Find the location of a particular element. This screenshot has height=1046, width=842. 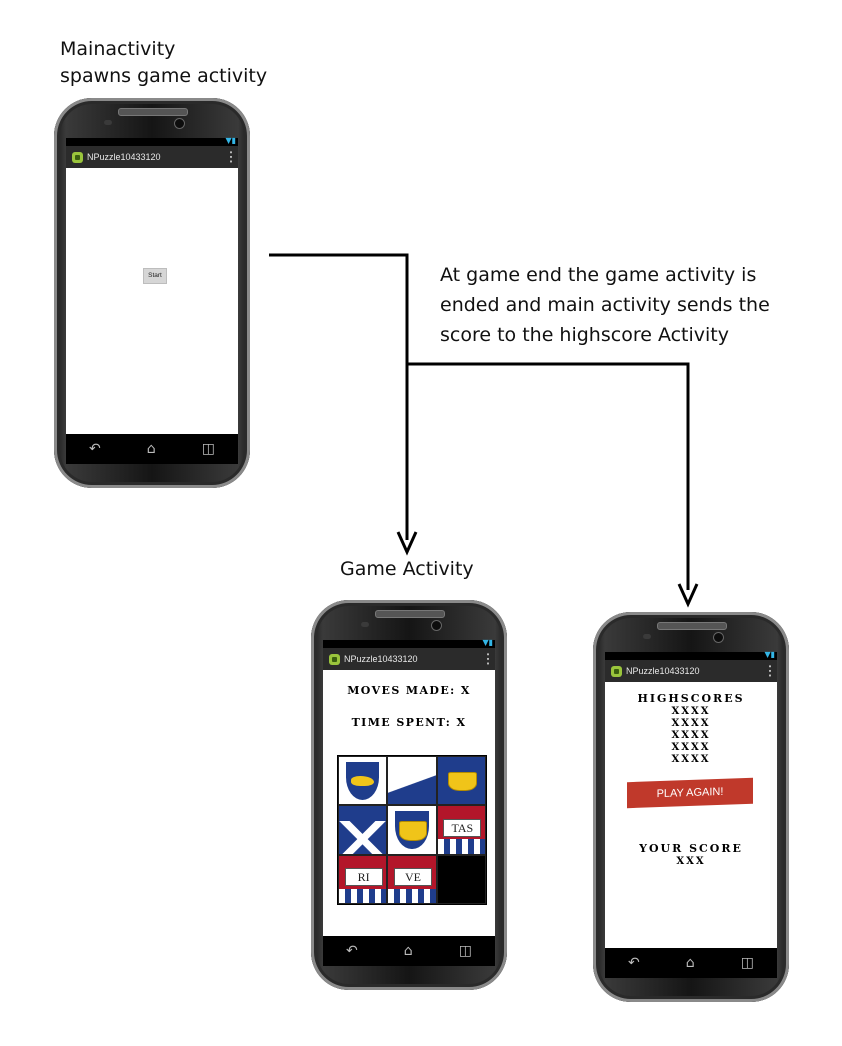

connector-main-to-game is located at coordinates (339, 396).